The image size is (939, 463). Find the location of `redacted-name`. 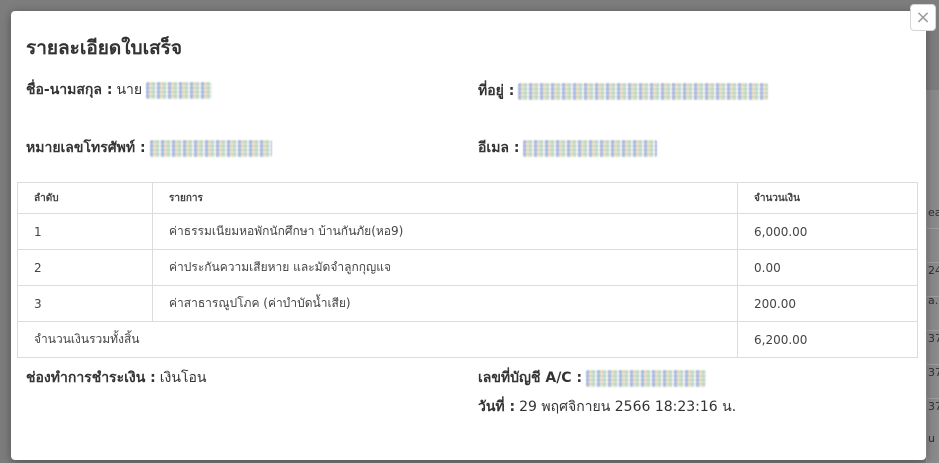

redacted-name is located at coordinates (179, 90).